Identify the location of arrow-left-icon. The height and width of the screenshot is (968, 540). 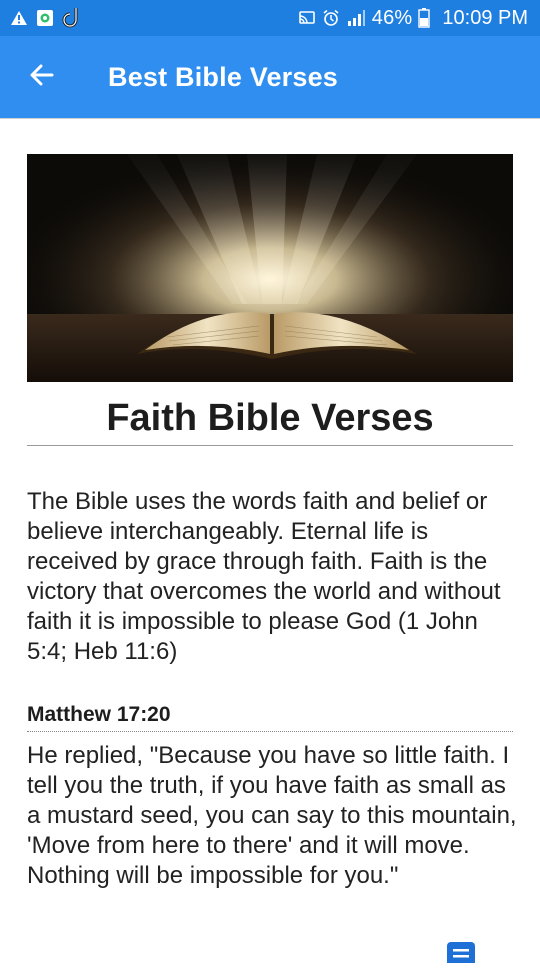
(41, 77).